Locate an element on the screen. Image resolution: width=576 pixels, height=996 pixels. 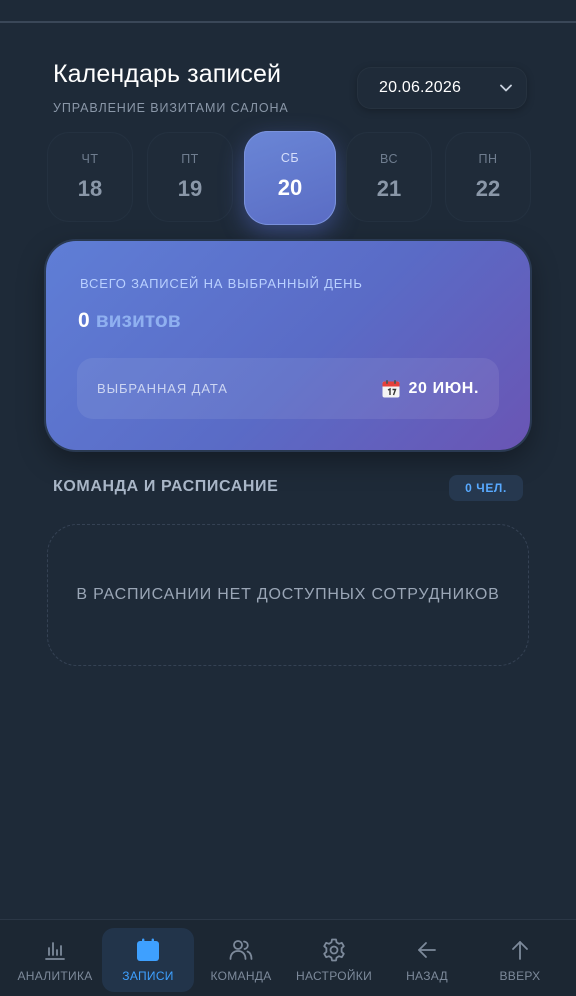
page-title: Календарь записей is located at coordinates (167, 74).